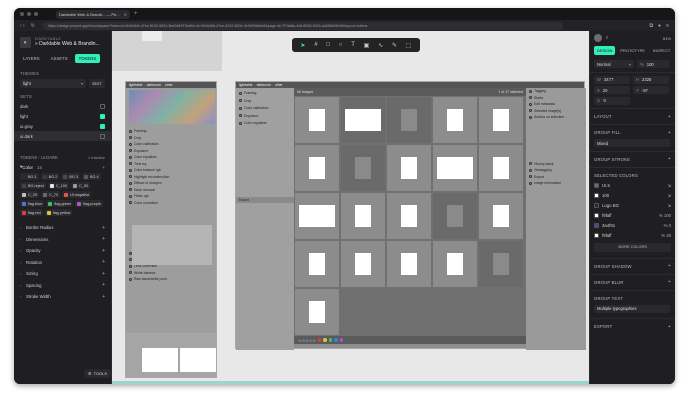 The width and height of the screenshot is (690, 400). I want to click on blend-mode-select: Normal ▾, so click(614, 64).